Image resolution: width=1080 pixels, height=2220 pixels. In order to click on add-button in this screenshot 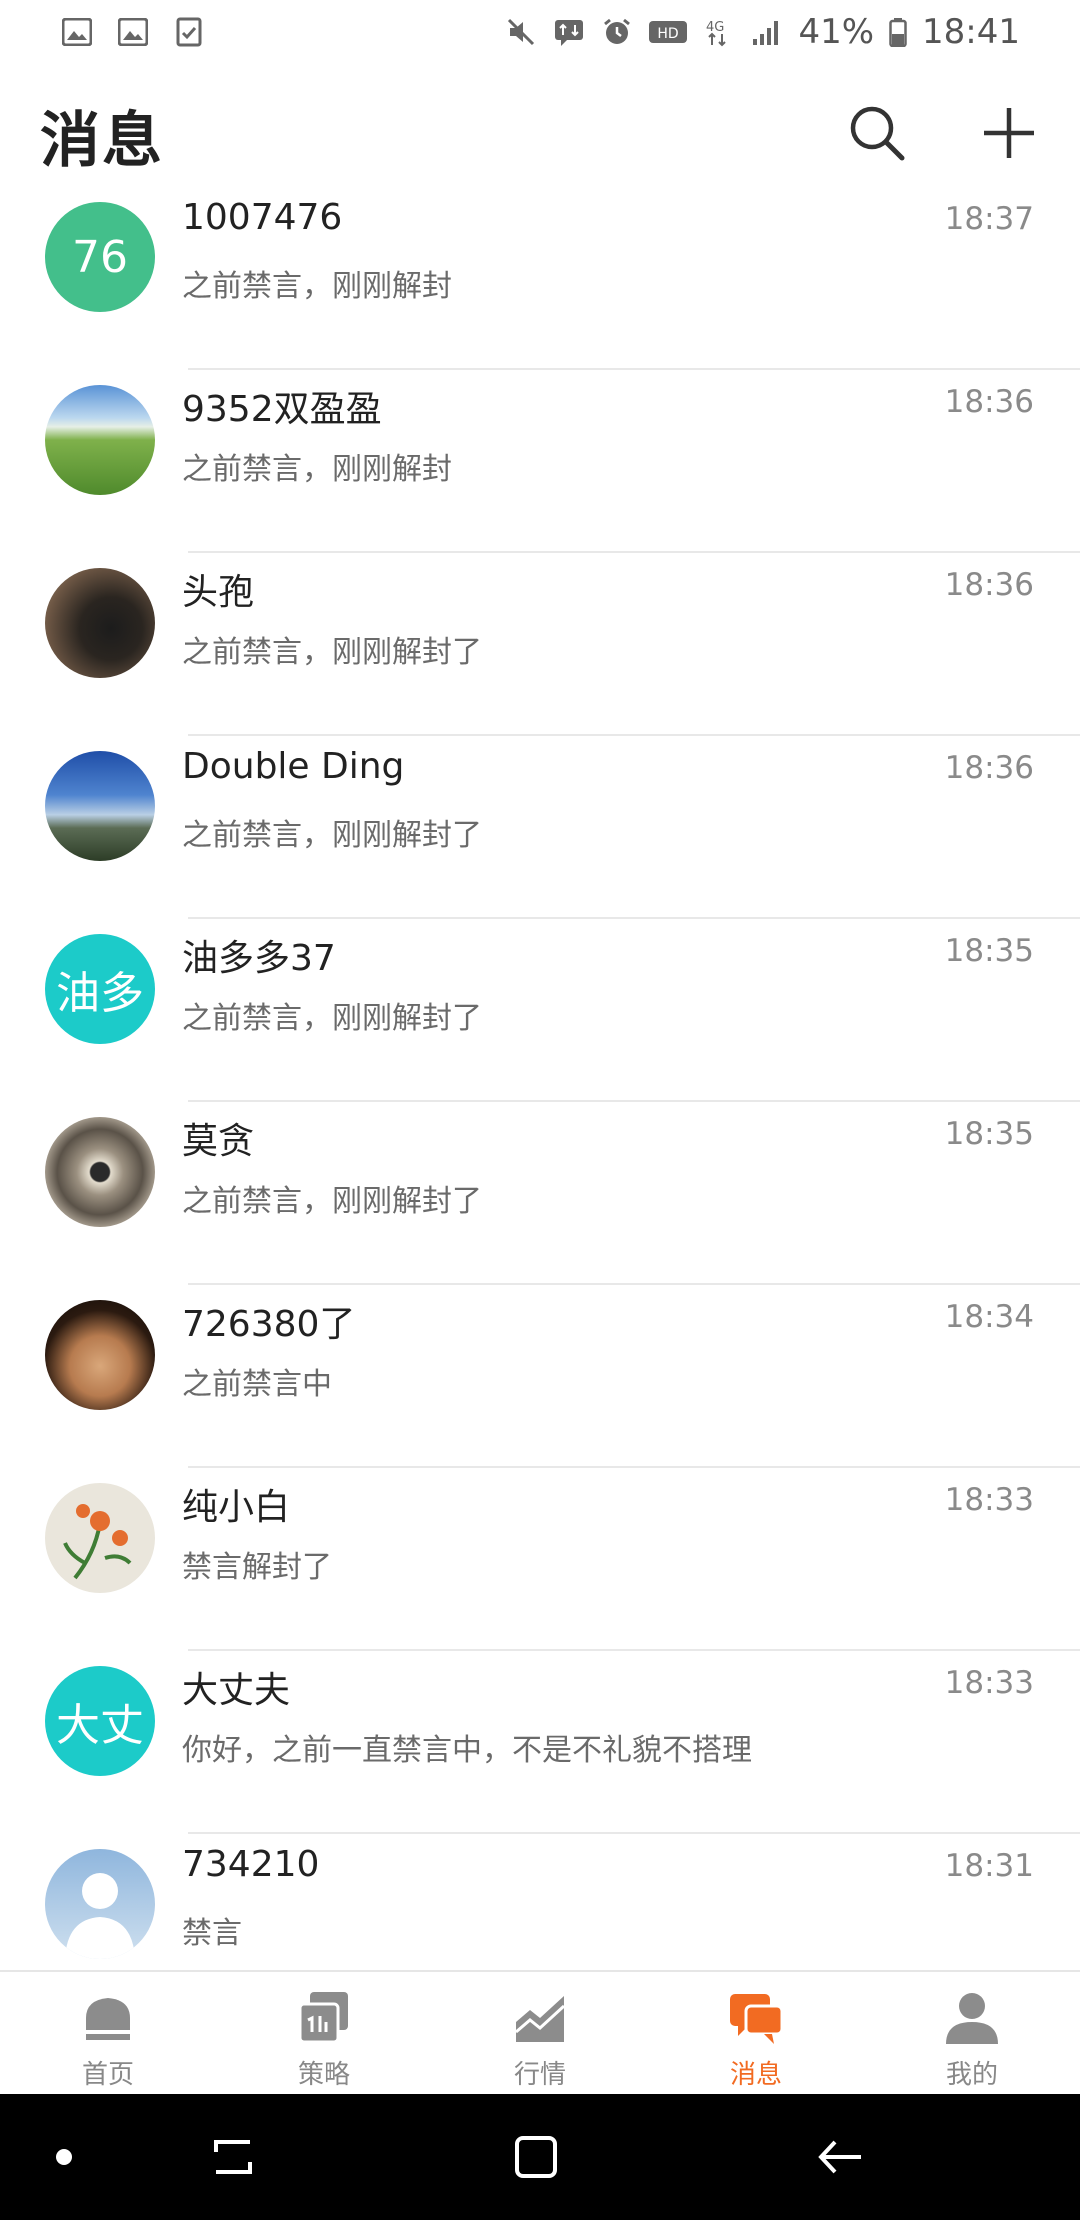, I will do `click(1009, 135)`.